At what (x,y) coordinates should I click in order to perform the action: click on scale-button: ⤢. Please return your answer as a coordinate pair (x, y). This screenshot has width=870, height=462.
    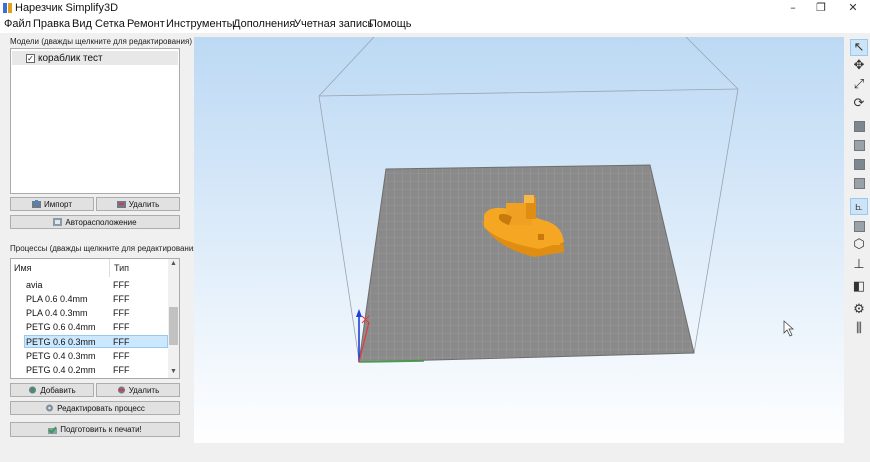
    Looking at the image, I should click on (859, 84).